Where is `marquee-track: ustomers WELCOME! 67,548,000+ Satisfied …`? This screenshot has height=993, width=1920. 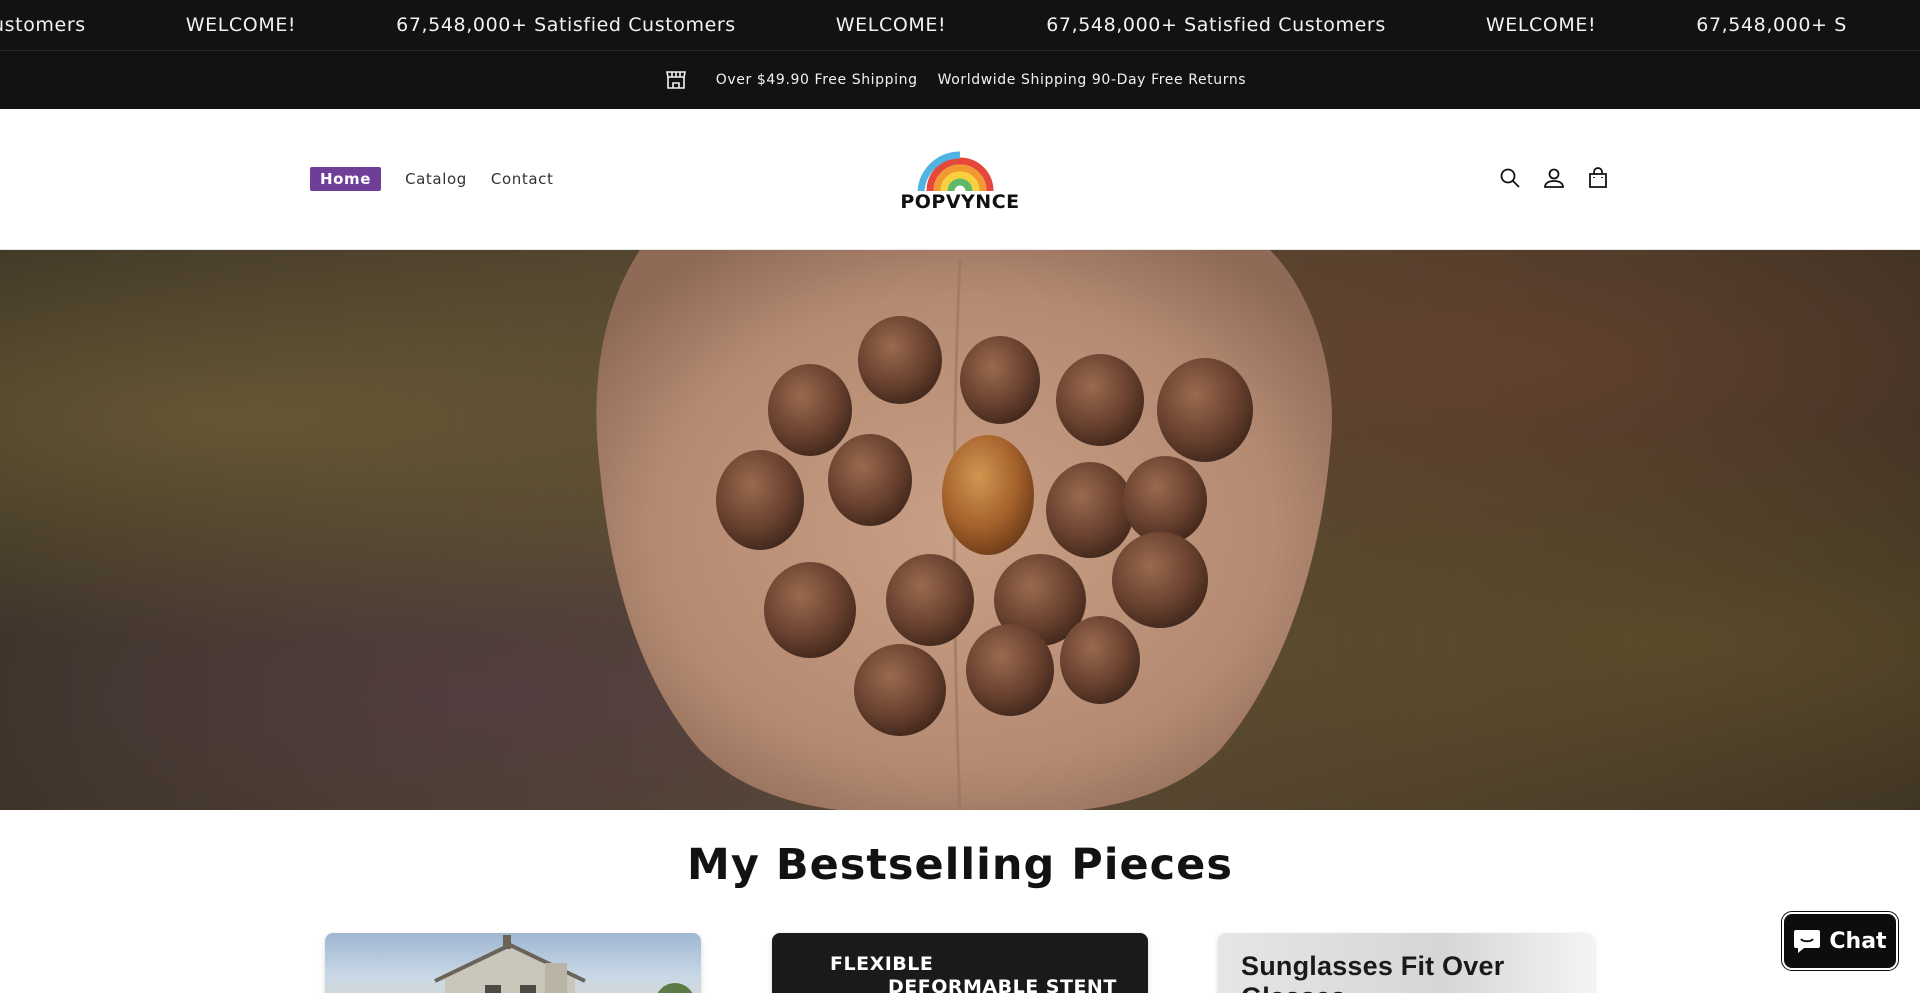 marquee-track: ustomers WELCOME! 67,548,000+ Satisfied … is located at coordinates (960, 25).